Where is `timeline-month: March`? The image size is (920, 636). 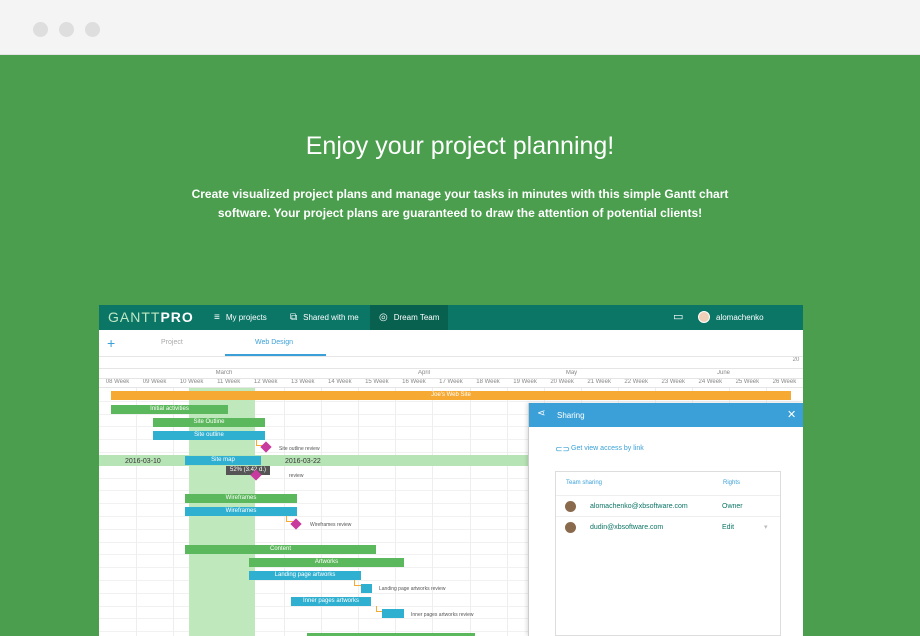 timeline-month: March is located at coordinates (224, 373).